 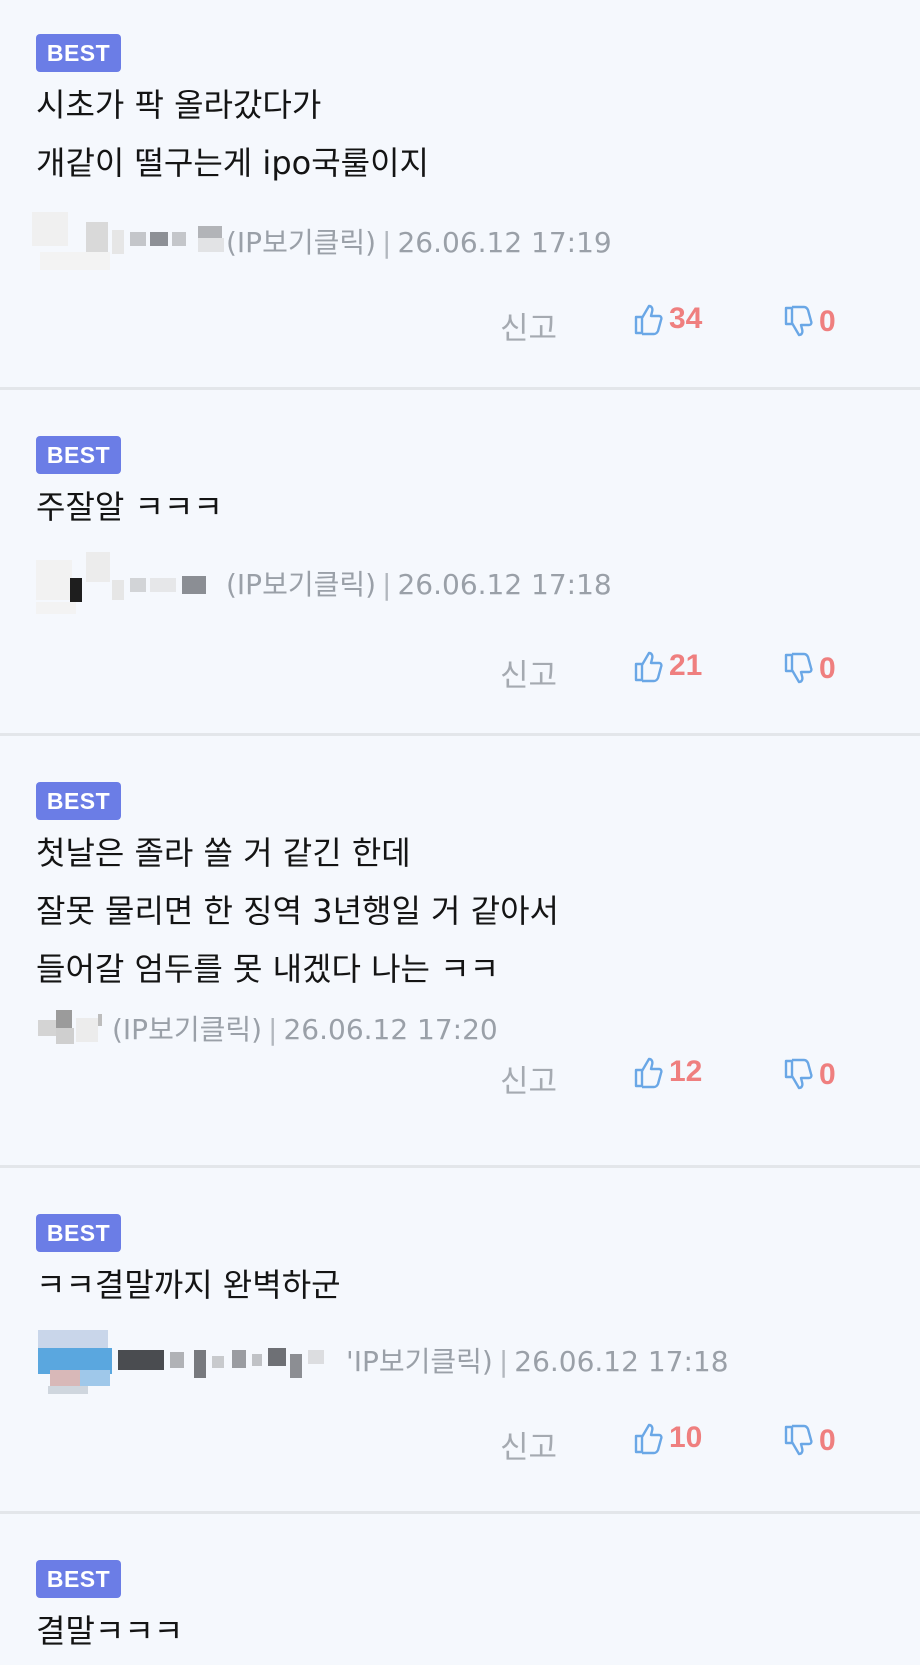 What do you see at coordinates (686, 318) in the screenshot?
I see `like-count: 34` at bounding box center [686, 318].